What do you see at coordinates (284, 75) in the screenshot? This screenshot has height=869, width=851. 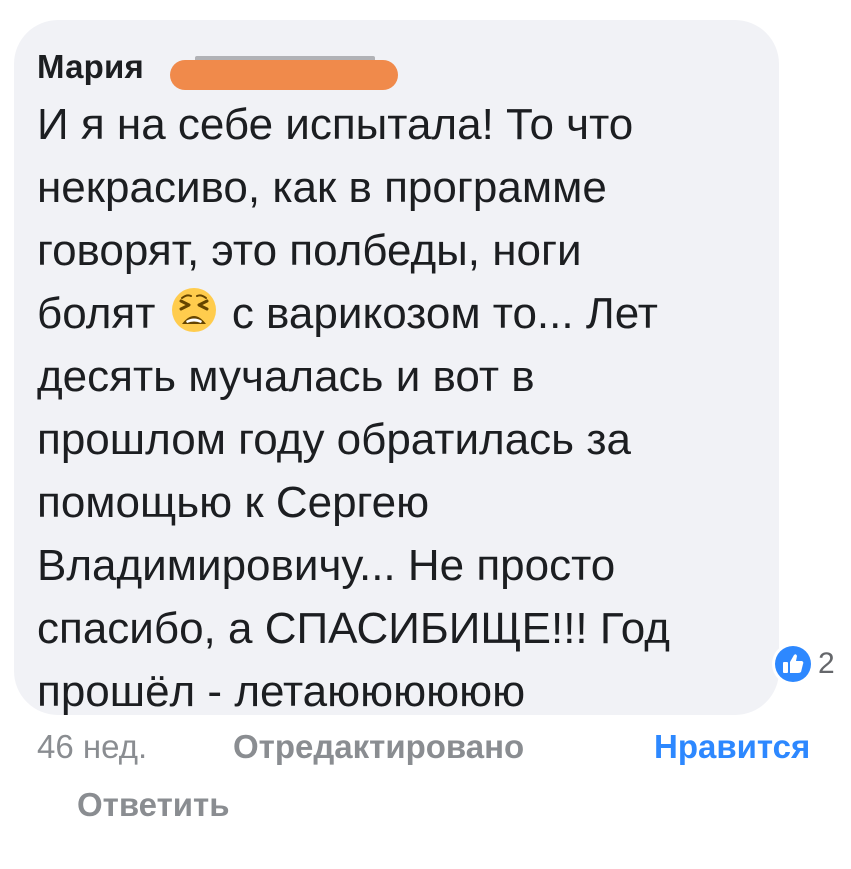 I see `redaction-mark` at bounding box center [284, 75].